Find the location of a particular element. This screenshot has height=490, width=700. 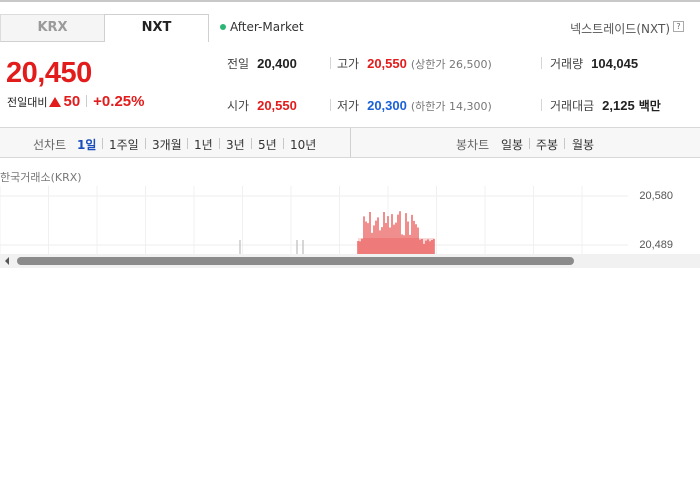

price-change: 전일대비 50 +0.25% is located at coordinates (75, 101).